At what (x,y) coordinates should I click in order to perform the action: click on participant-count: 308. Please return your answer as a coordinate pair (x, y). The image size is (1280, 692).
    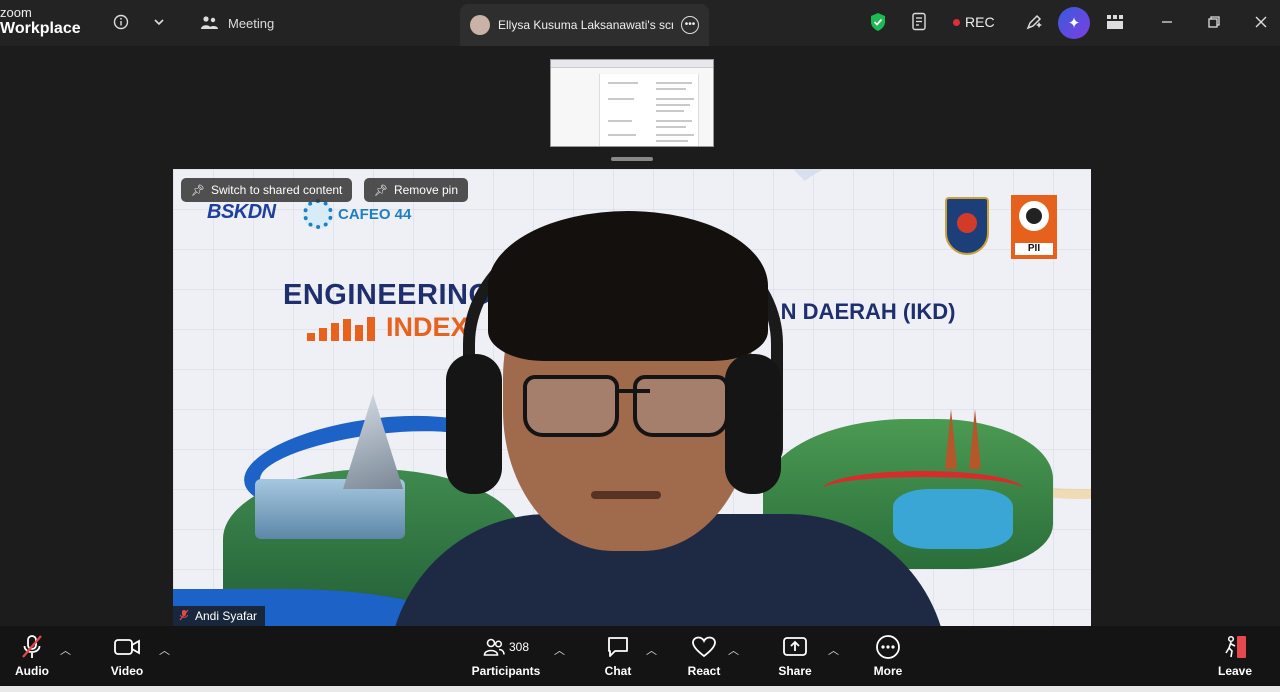
    Looking at the image, I should click on (519, 647).